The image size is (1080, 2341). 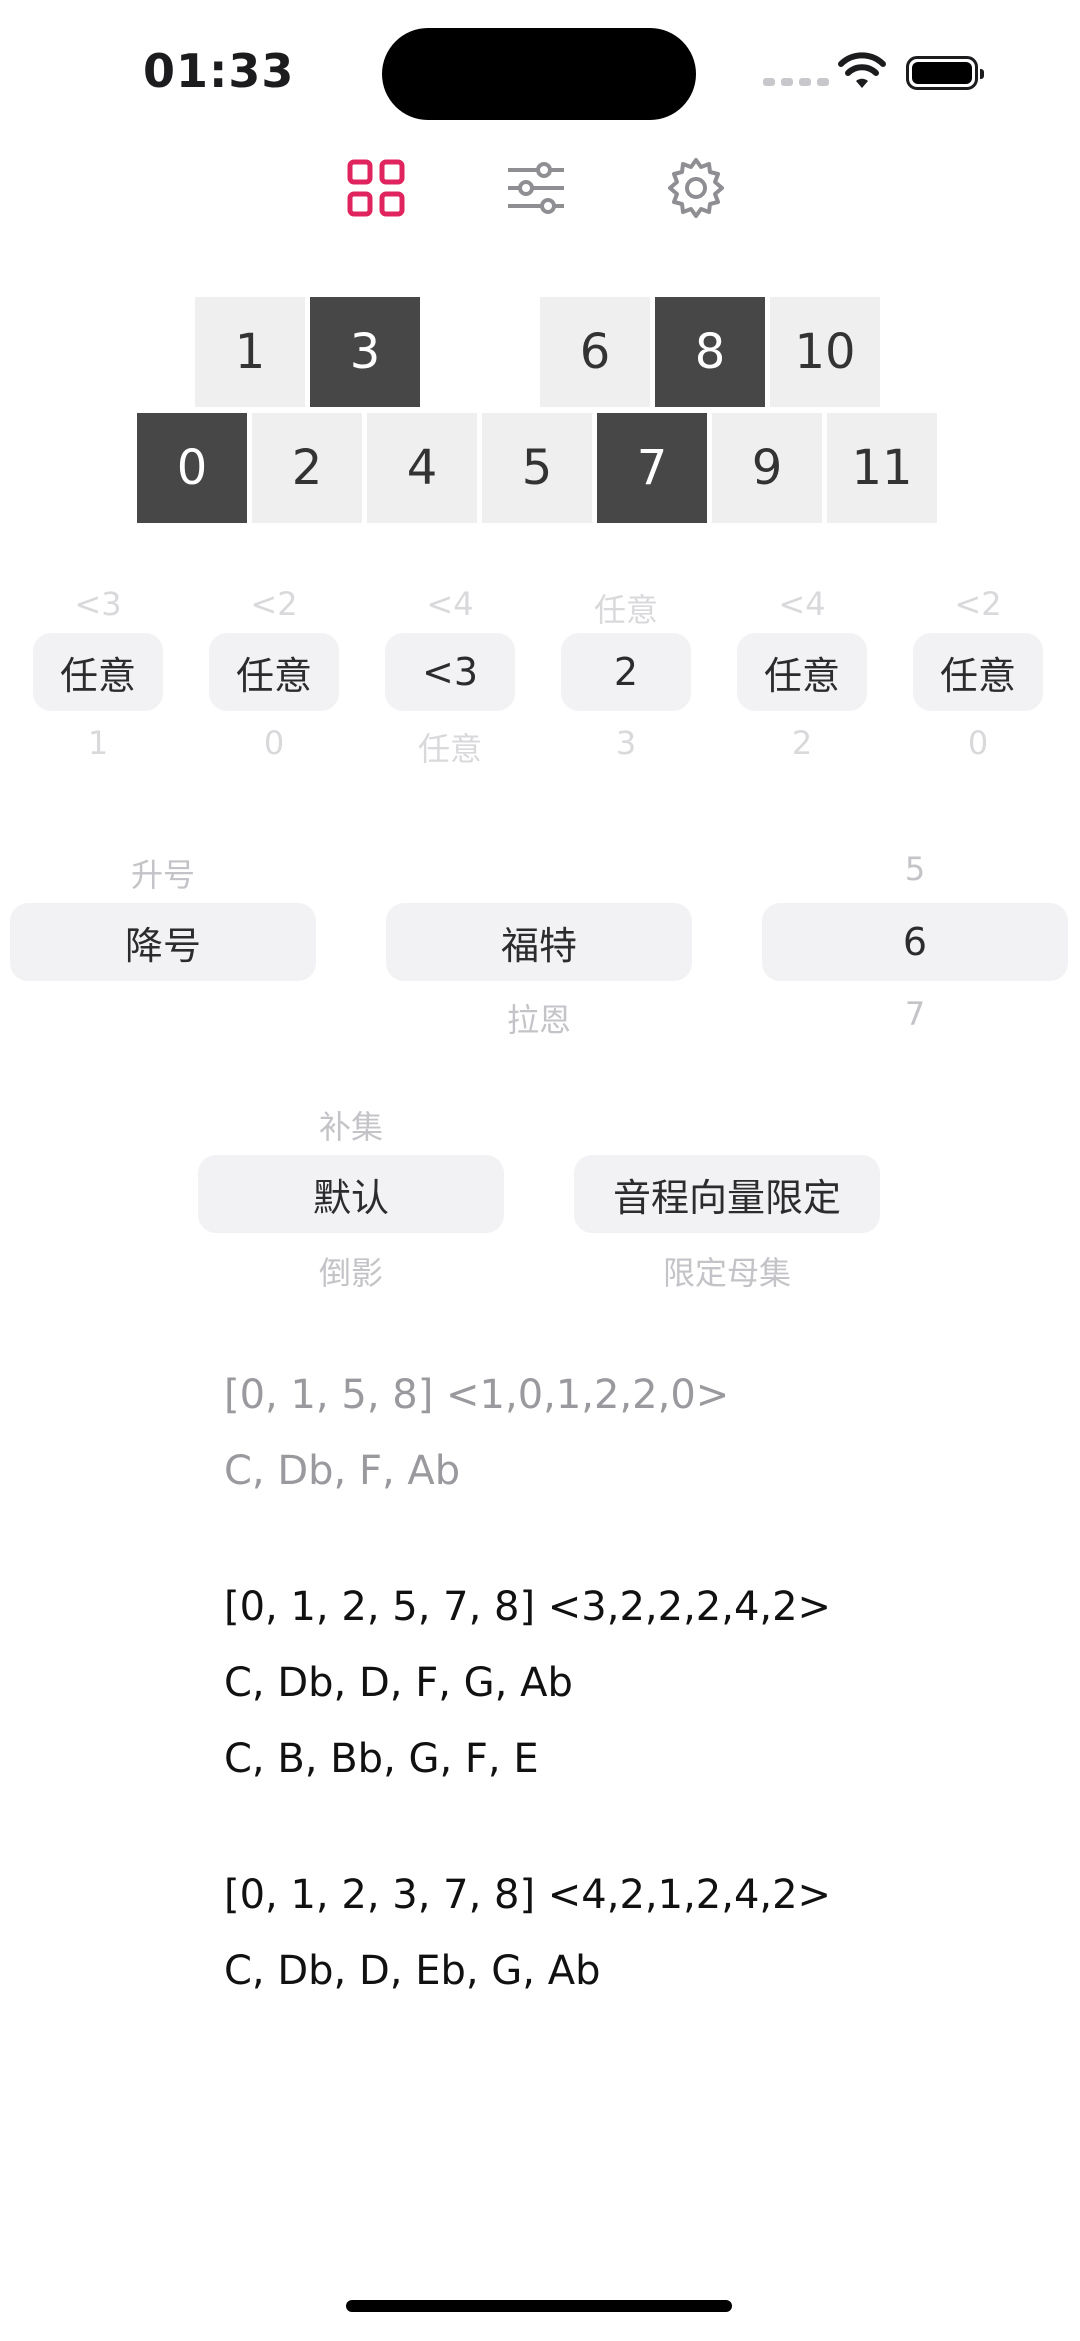 I want to click on key-11: 11, so click(x=882, y=468).